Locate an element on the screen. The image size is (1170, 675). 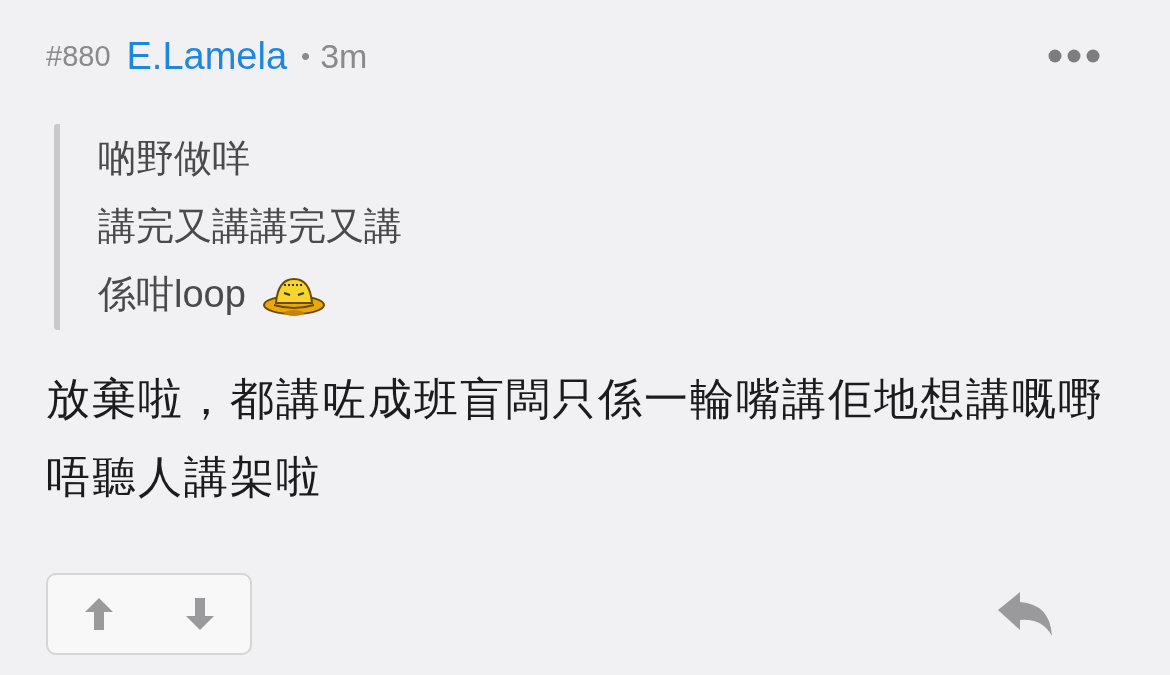
author-name: E.Lamela is located at coordinates (207, 56).